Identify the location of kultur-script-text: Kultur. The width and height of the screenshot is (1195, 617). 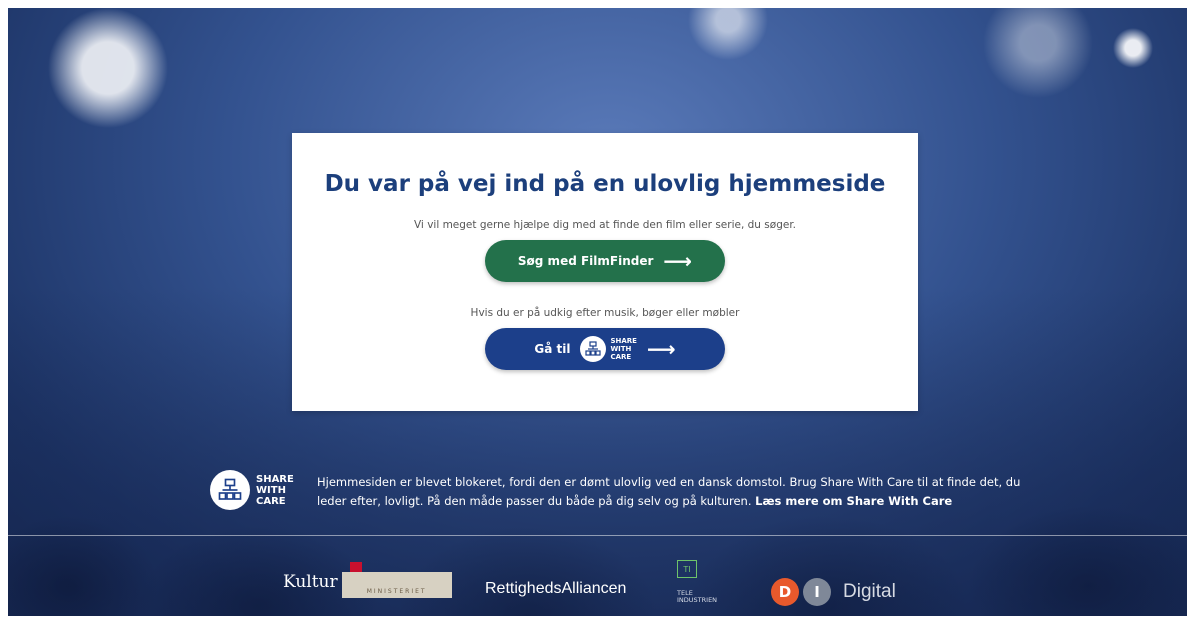
(310, 582).